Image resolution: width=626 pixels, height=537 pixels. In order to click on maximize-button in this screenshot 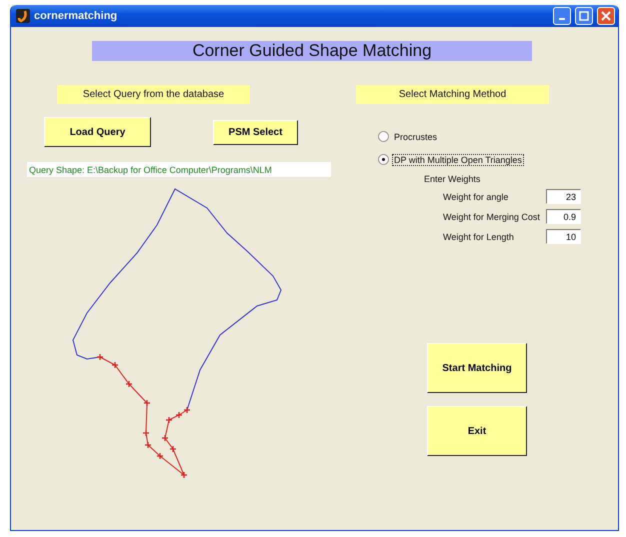, I will do `click(584, 16)`.